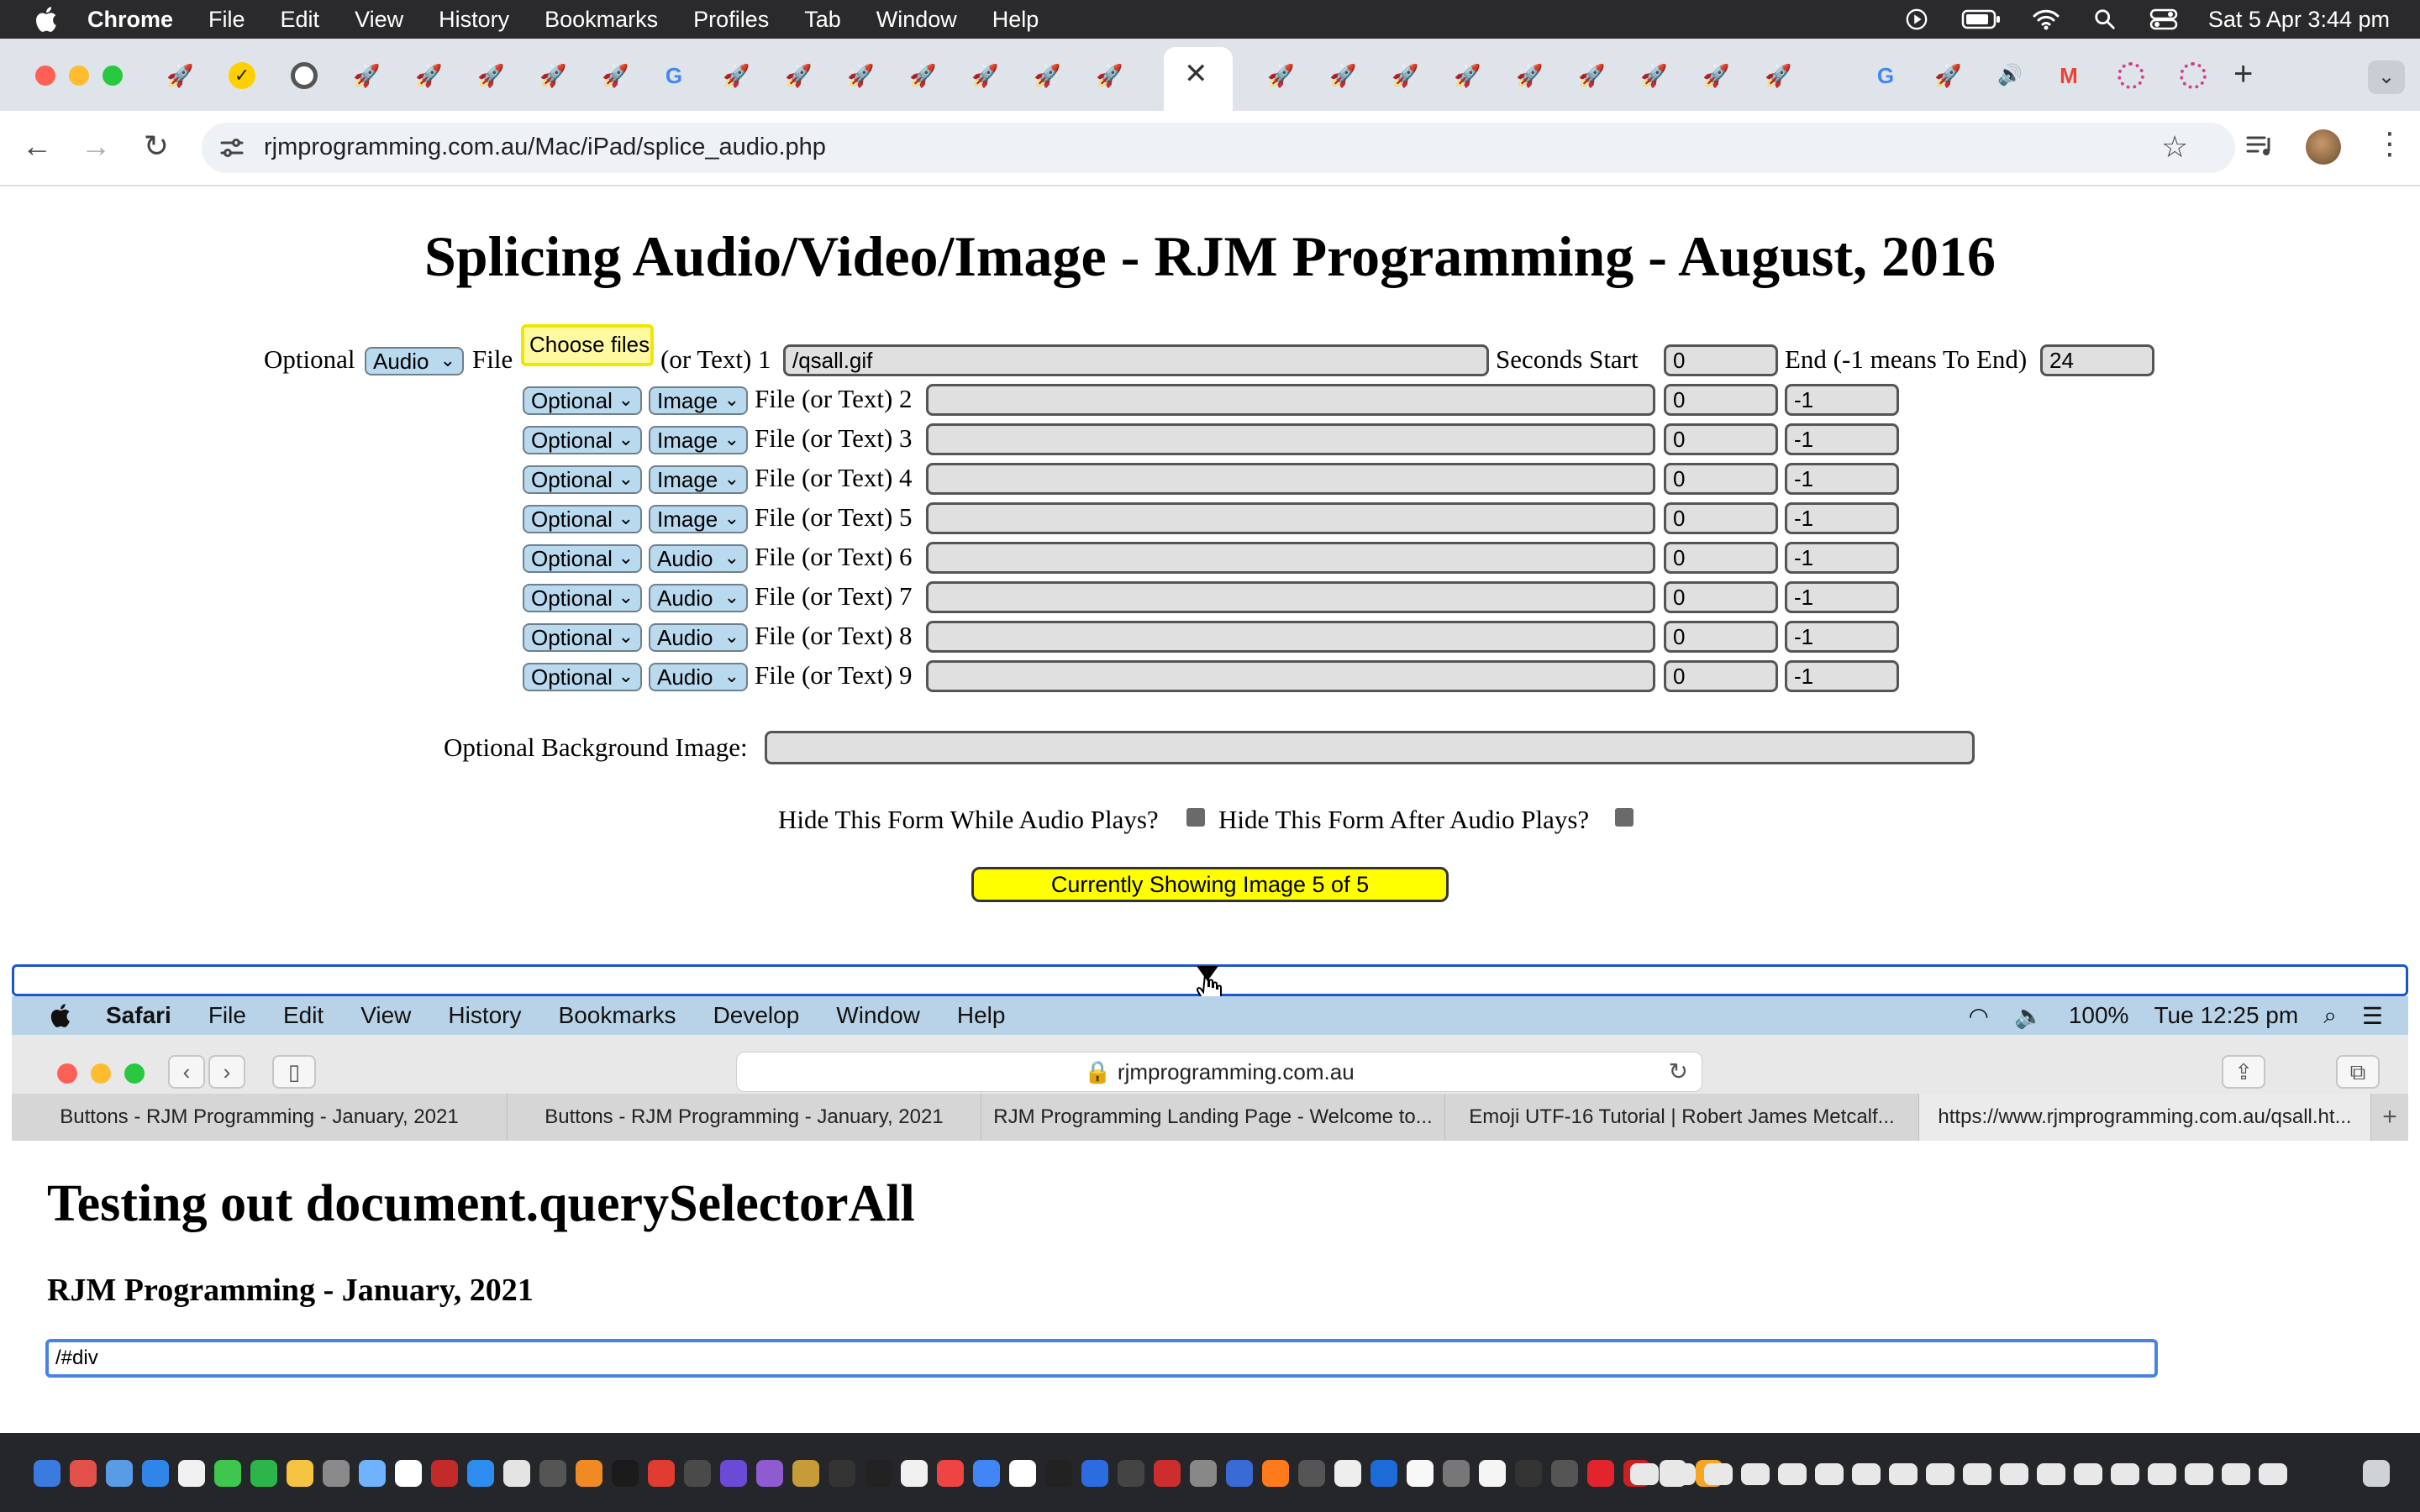  What do you see at coordinates (157, 146) in the screenshot?
I see `reload-button: ↻` at bounding box center [157, 146].